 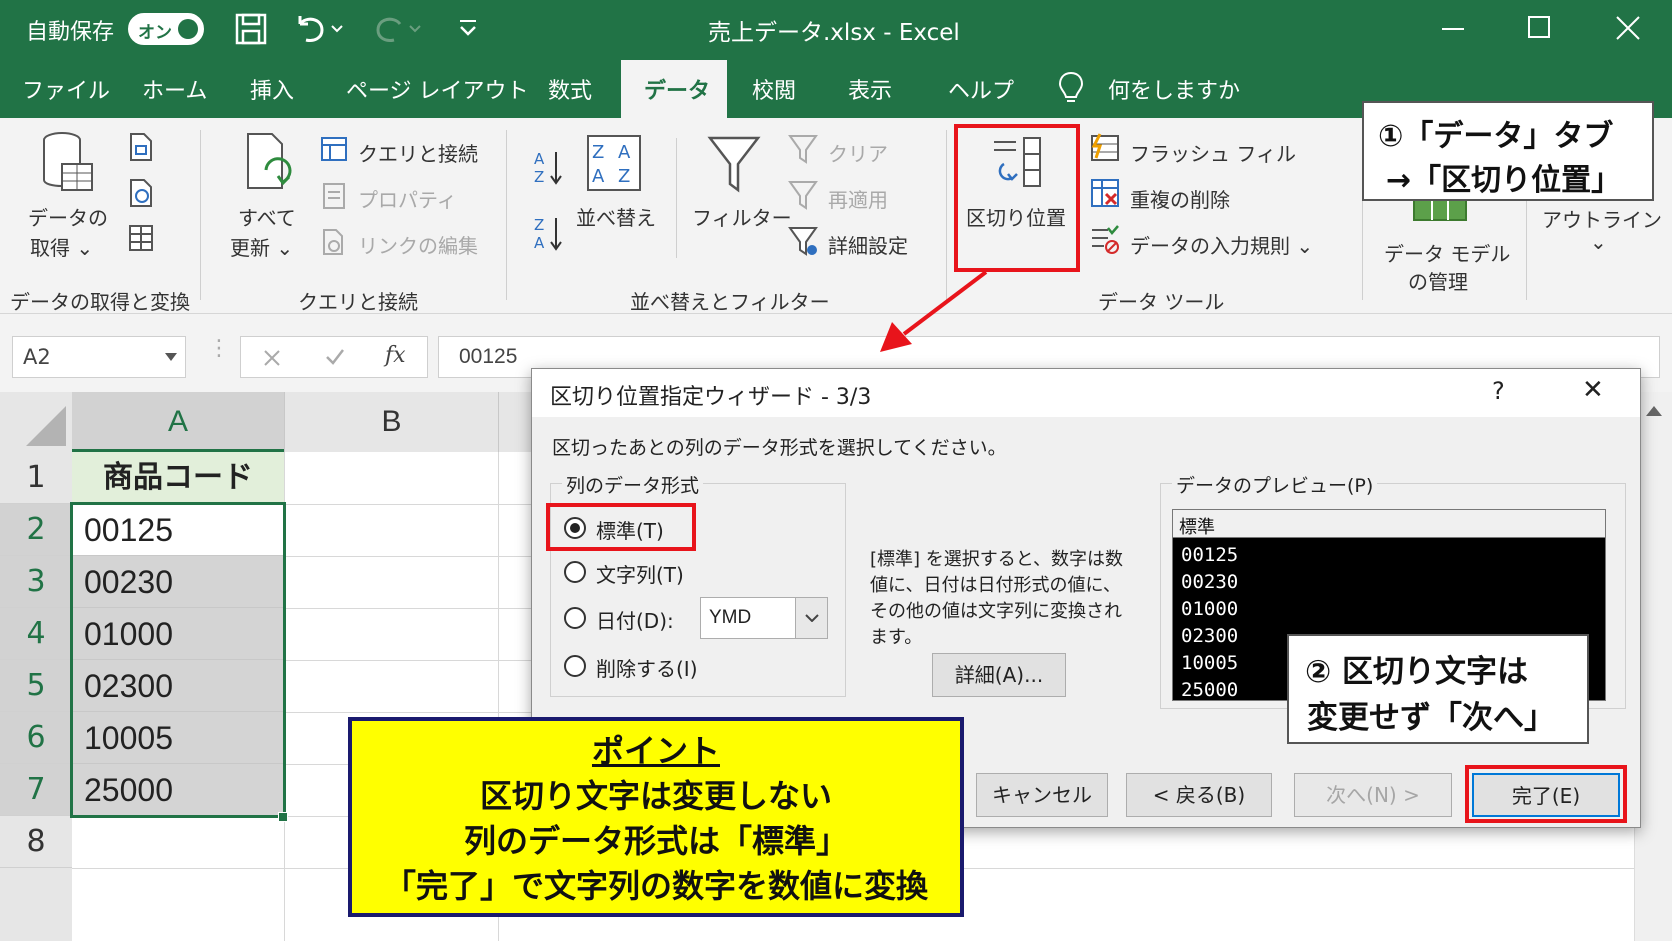 What do you see at coordinates (171, 357) in the screenshot?
I see `name-box-dropdown-icon` at bounding box center [171, 357].